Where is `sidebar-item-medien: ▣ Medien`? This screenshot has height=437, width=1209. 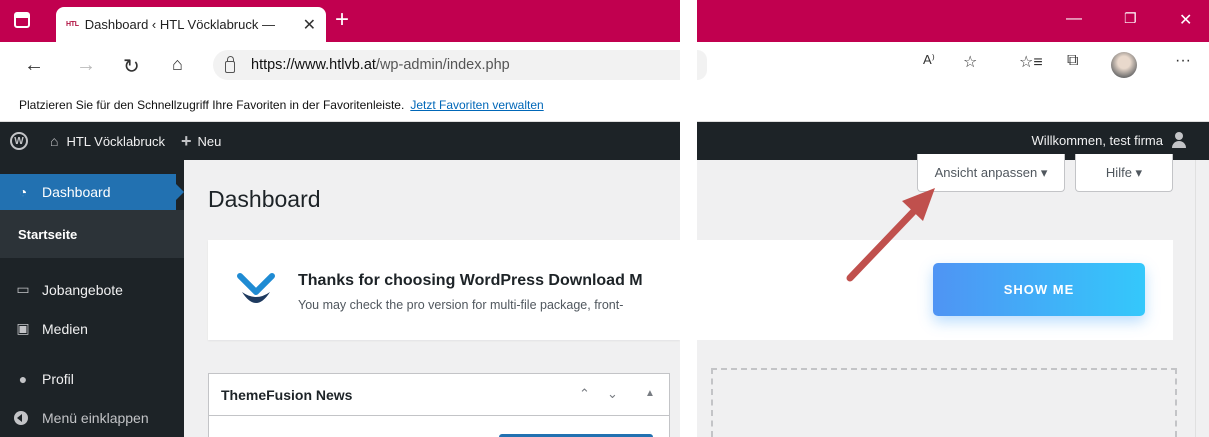
sidebar-item-medien: ▣ Medien is located at coordinates (51, 328).